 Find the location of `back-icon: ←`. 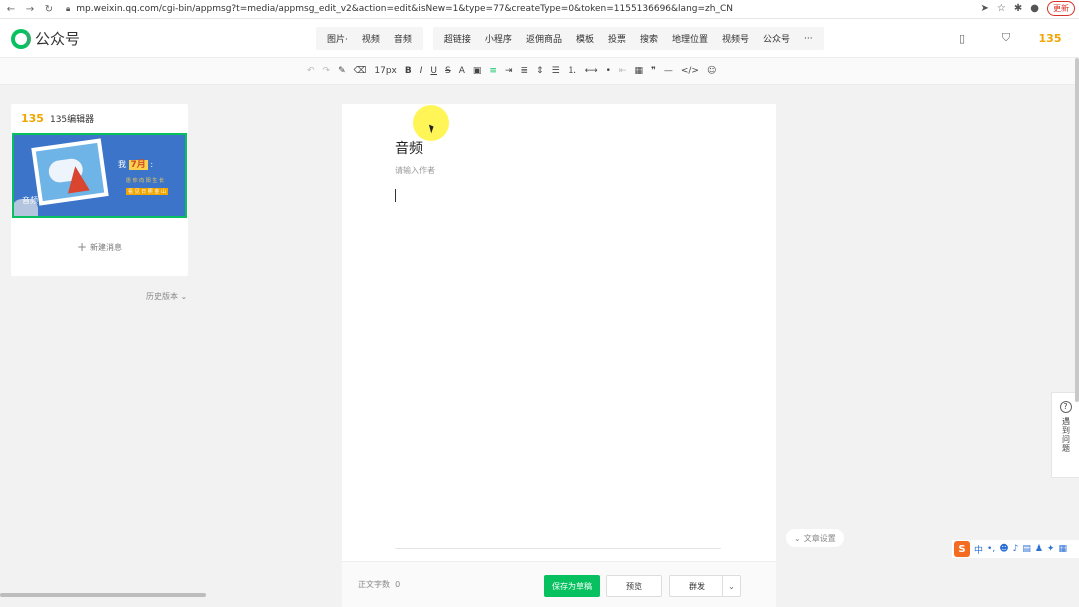

back-icon: ← is located at coordinates (11, 9).